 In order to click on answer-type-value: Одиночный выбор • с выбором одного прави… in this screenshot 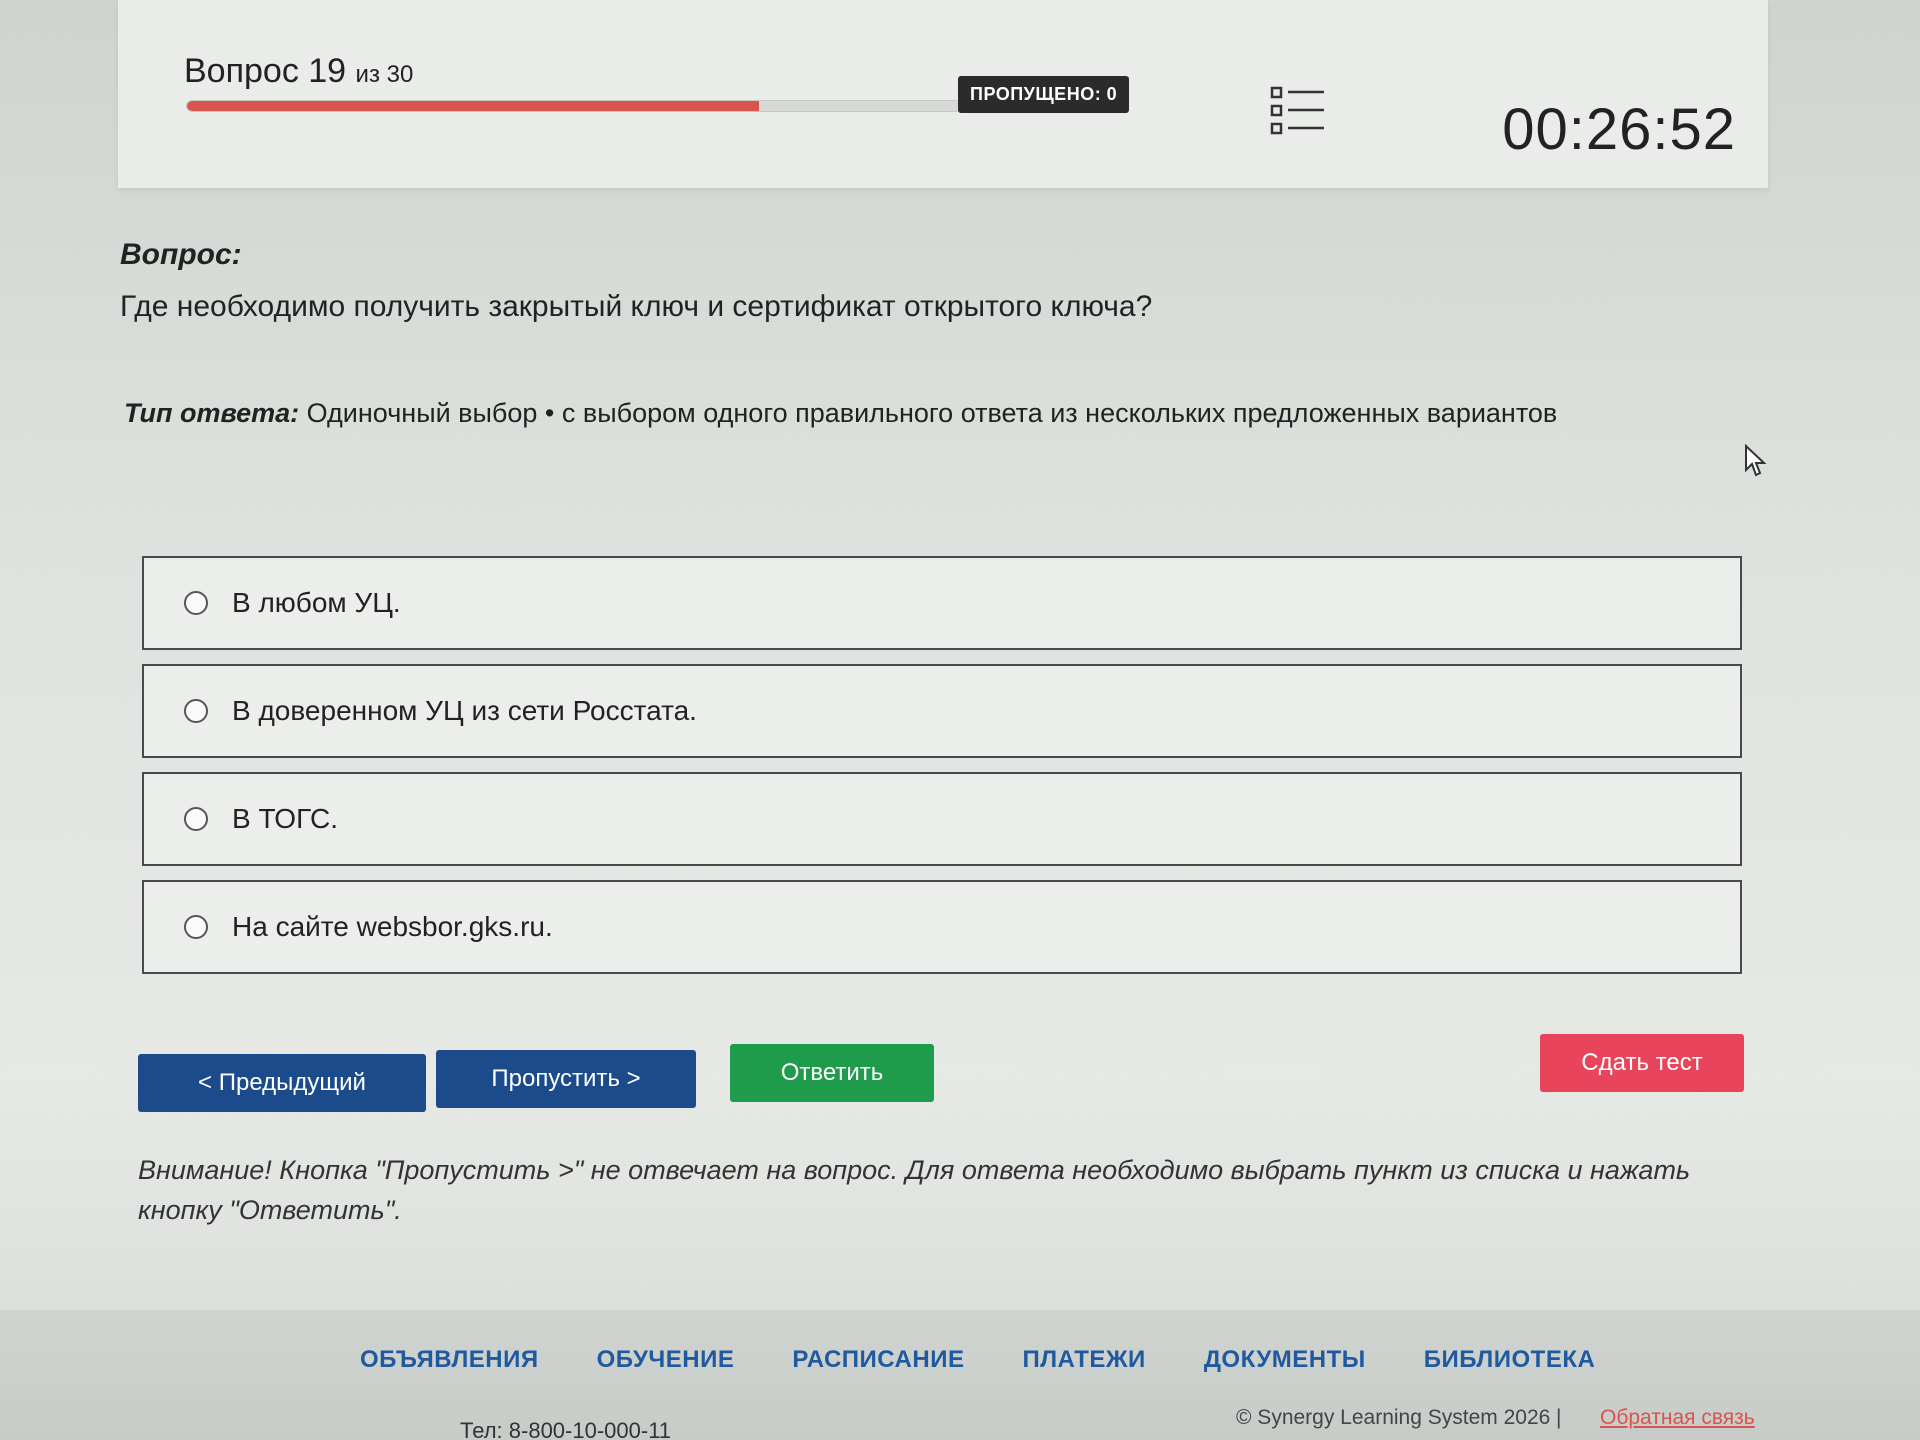, I will do `click(932, 413)`.